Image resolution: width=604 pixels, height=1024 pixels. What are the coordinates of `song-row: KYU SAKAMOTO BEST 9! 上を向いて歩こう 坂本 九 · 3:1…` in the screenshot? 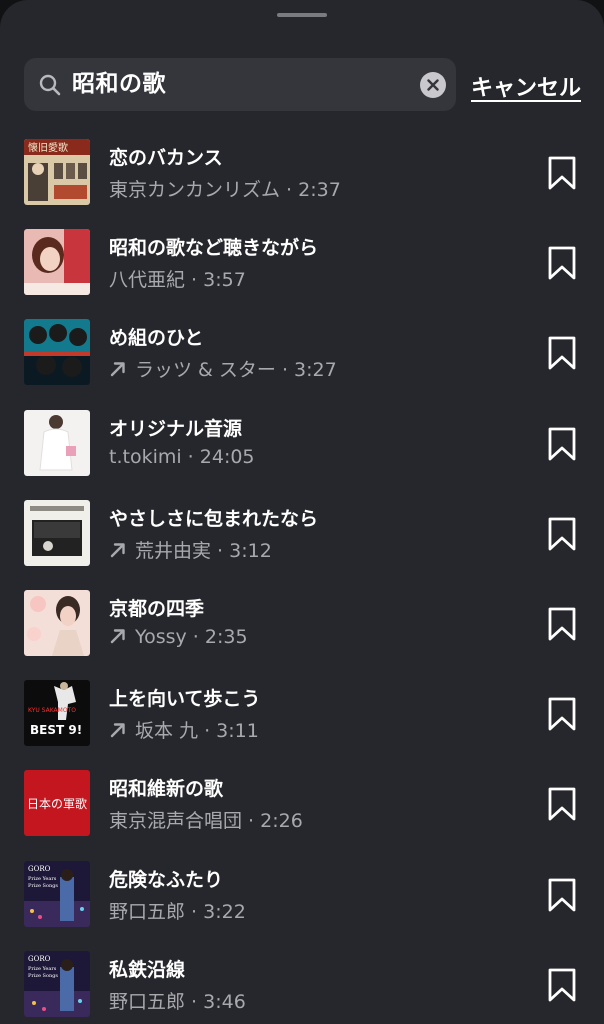 It's located at (302, 725).